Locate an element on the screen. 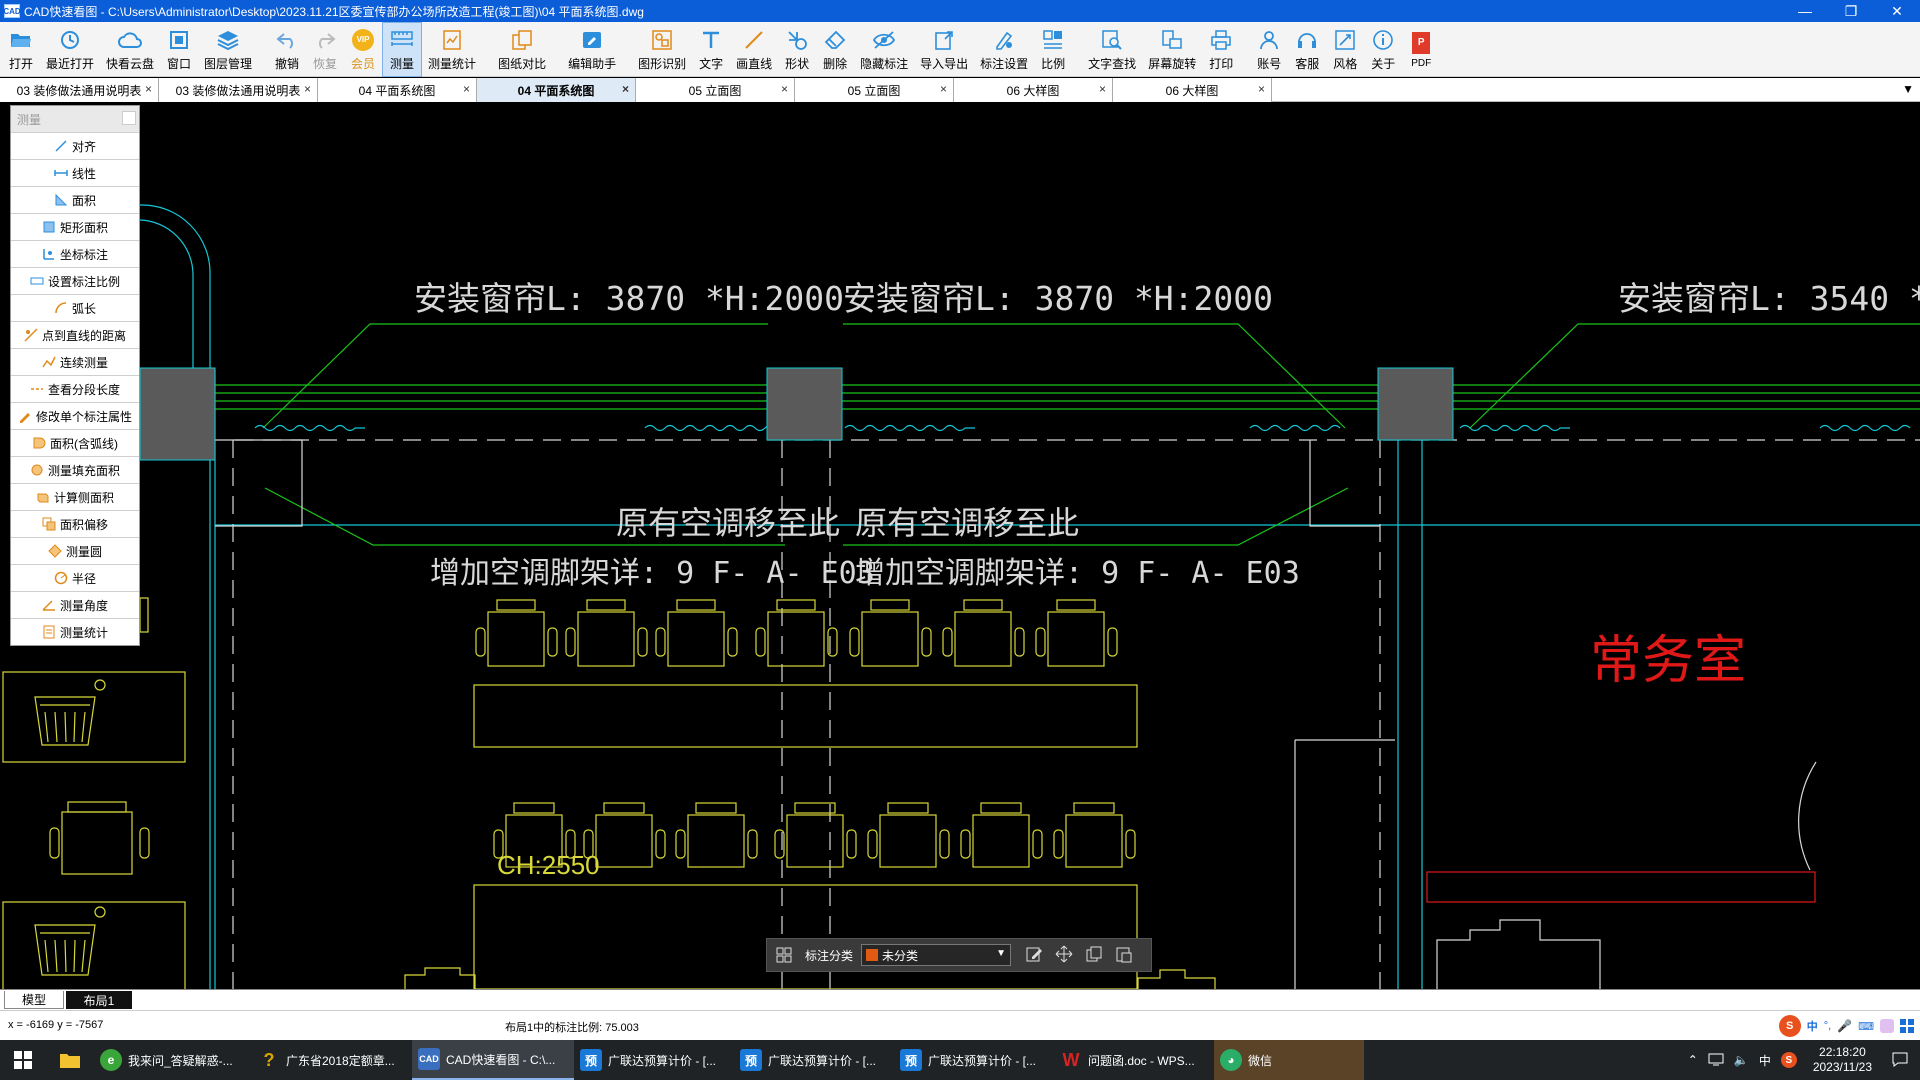  tab-04-a: 04 平面系统图 × is located at coordinates (397, 90).